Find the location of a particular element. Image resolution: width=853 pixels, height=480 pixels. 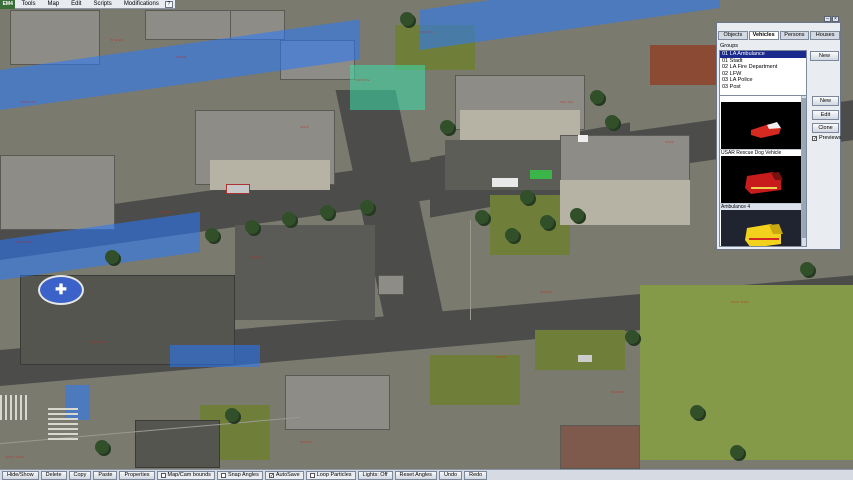

menu-modifications: Modifications is located at coordinates (141, 4).